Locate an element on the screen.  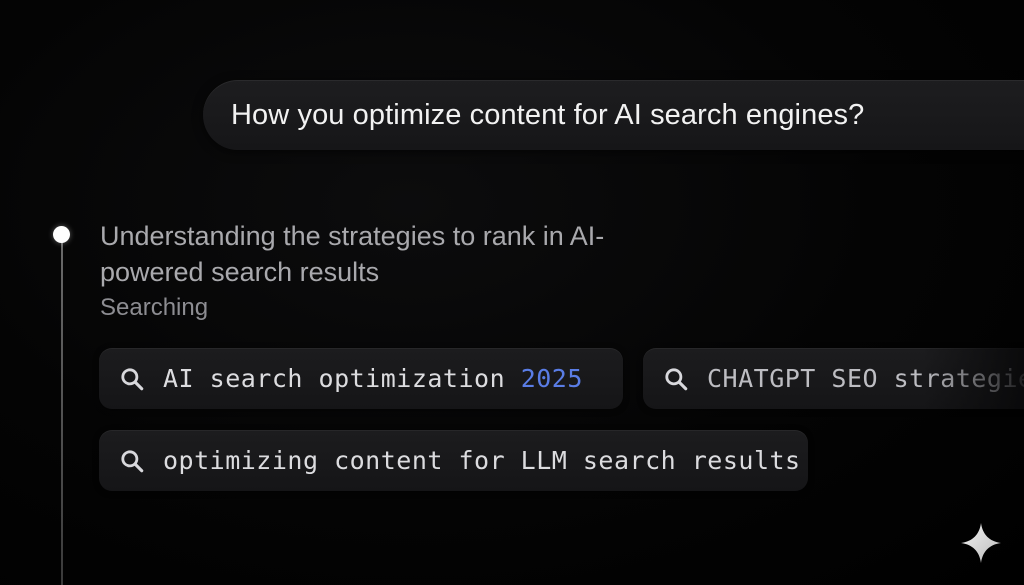
step-status: Searching is located at coordinates (154, 307).